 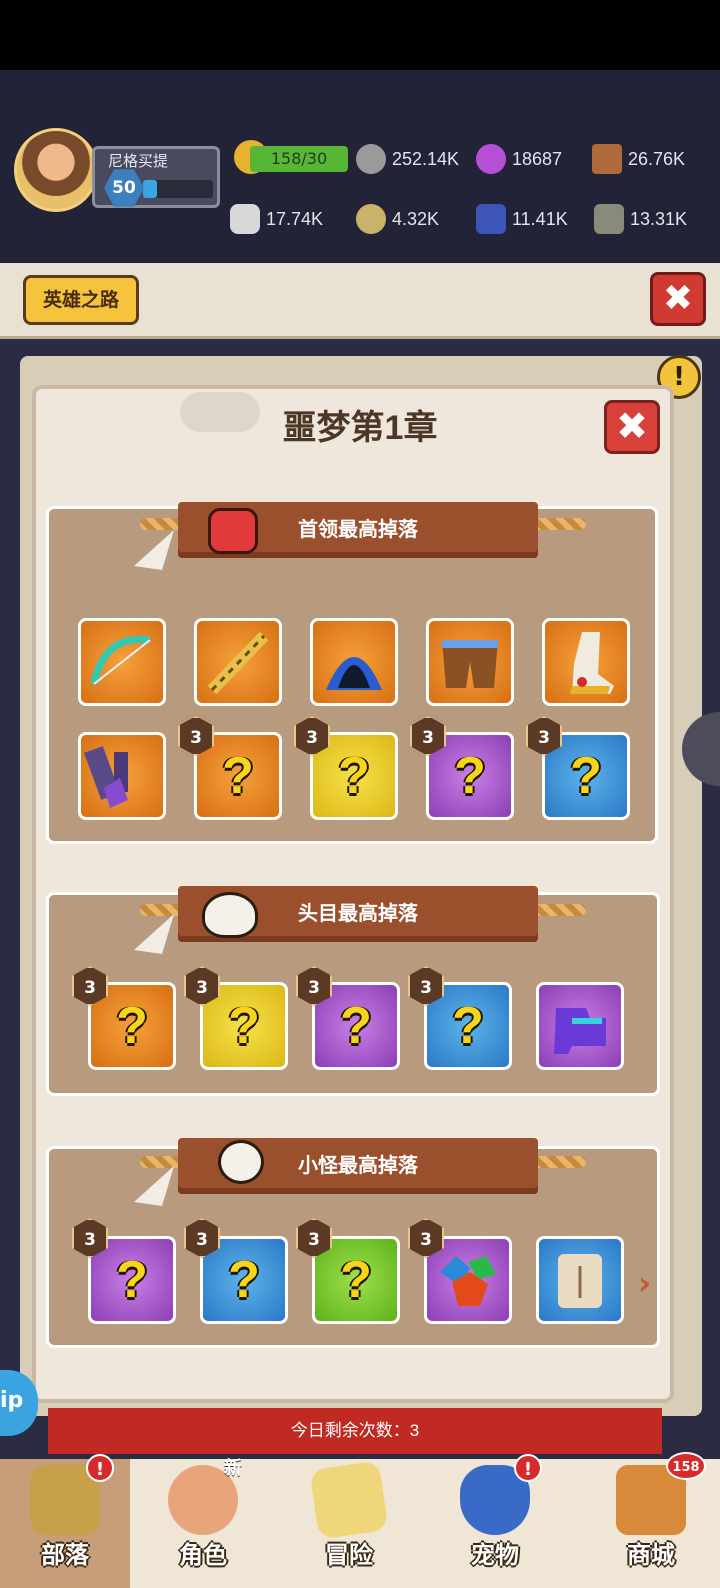 What do you see at coordinates (540, 218) in the screenshot?
I see `gem-value: 11.41K` at bounding box center [540, 218].